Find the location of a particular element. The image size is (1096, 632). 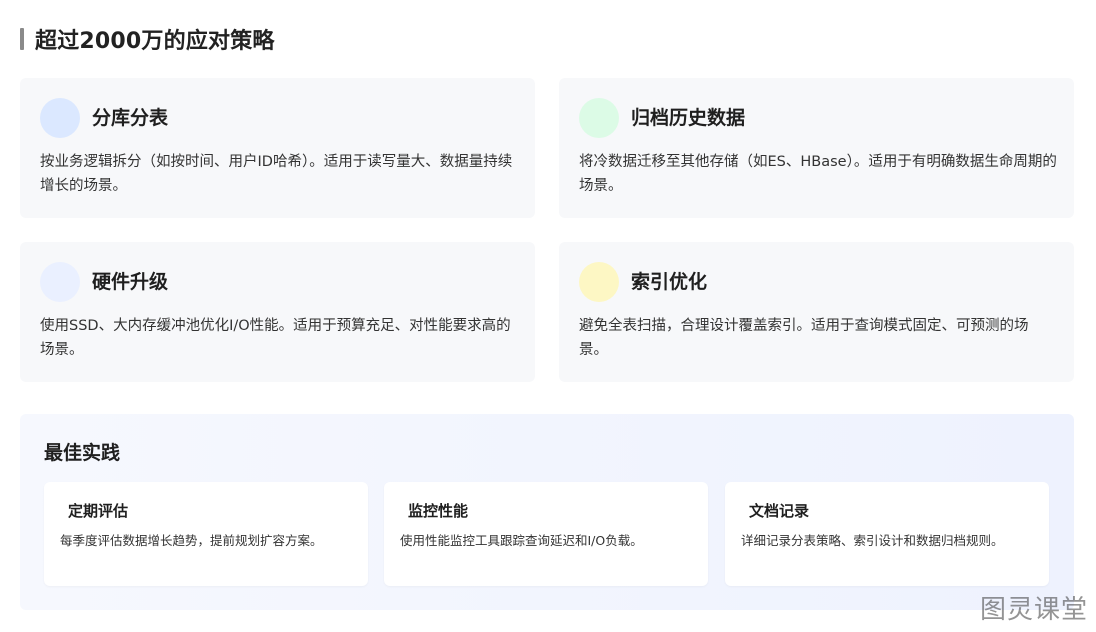

lavender-circle-icon is located at coordinates (60, 282).